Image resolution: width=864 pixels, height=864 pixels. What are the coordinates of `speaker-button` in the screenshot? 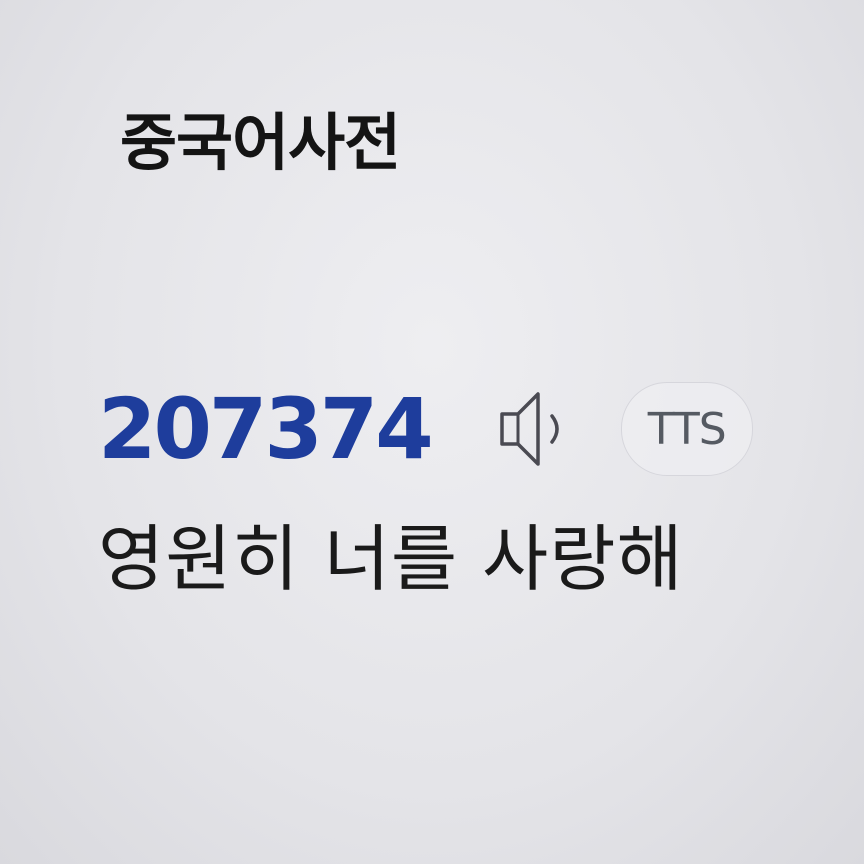 It's located at (539, 429).